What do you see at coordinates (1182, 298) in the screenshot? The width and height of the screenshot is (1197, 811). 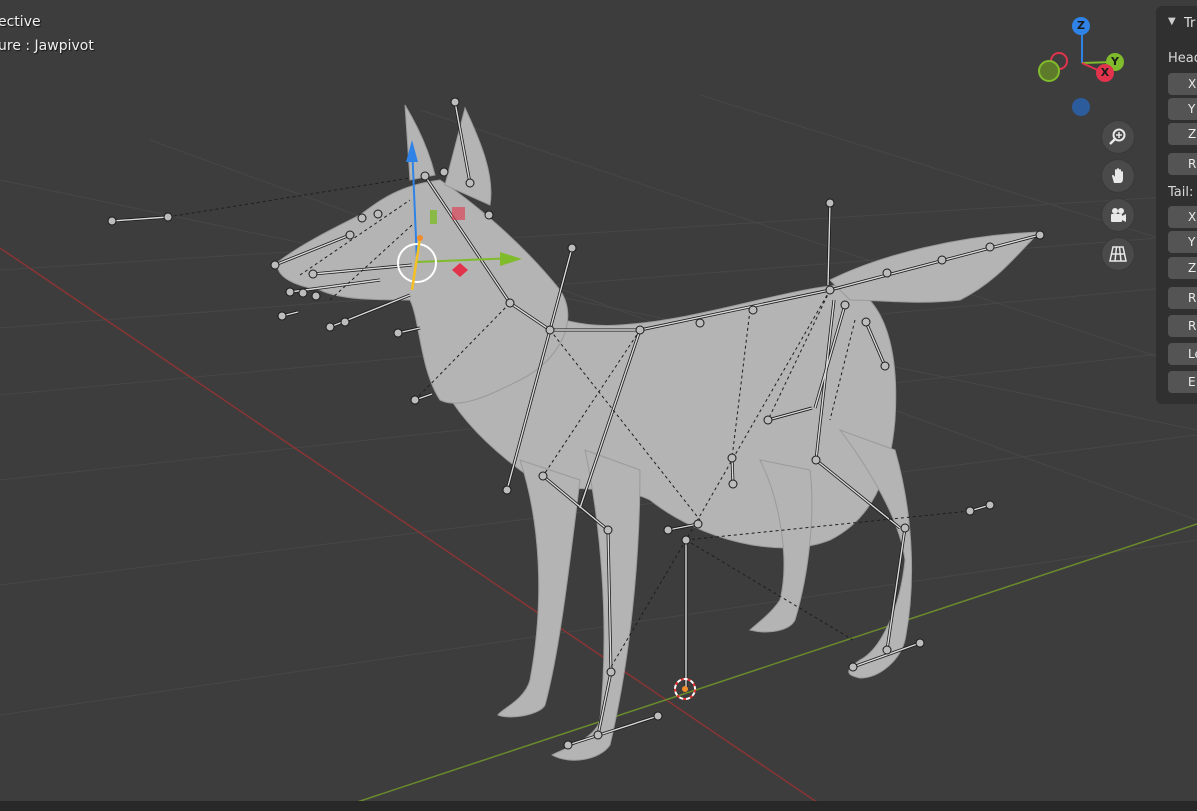 I see `tail-radius-field: R` at bounding box center [1182, 298].